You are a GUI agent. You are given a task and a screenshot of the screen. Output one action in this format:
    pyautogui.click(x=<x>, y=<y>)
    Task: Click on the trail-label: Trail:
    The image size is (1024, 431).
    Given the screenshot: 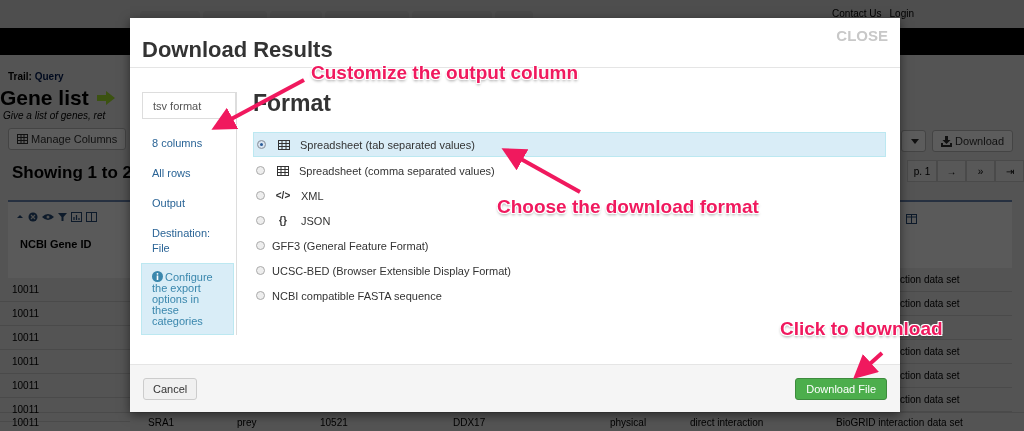 What is the action you would take?
    pyautogui.click(x=20, y=76)
    